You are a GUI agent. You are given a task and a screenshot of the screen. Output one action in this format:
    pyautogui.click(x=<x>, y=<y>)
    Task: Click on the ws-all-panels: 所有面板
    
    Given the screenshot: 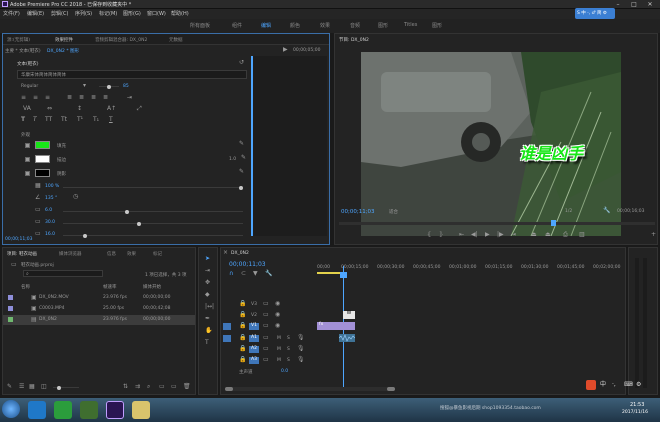 What is the action you would take?
    pyautogui.click(x=200, y=25)
    